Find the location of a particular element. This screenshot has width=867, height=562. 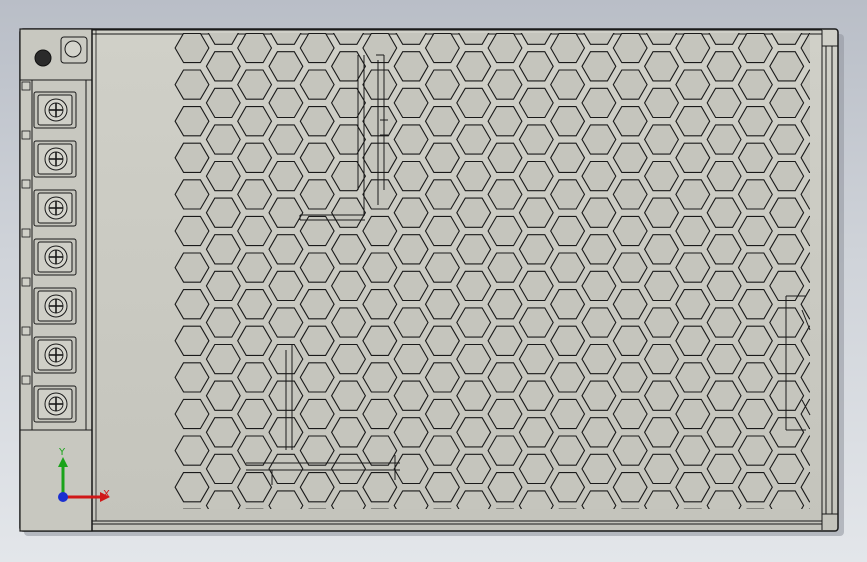

y-axis-label: Y is located at coordinates (62, 452).